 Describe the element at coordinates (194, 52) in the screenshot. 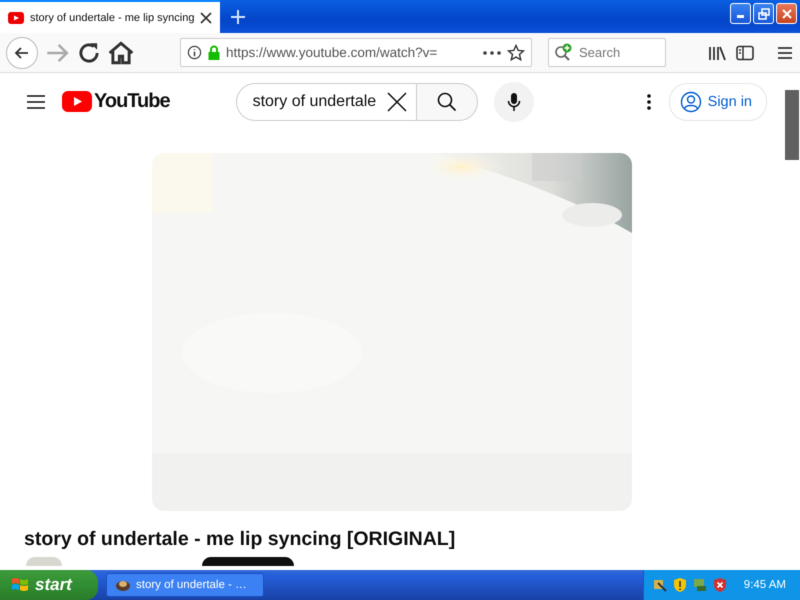

I see `info-icon` at that location.